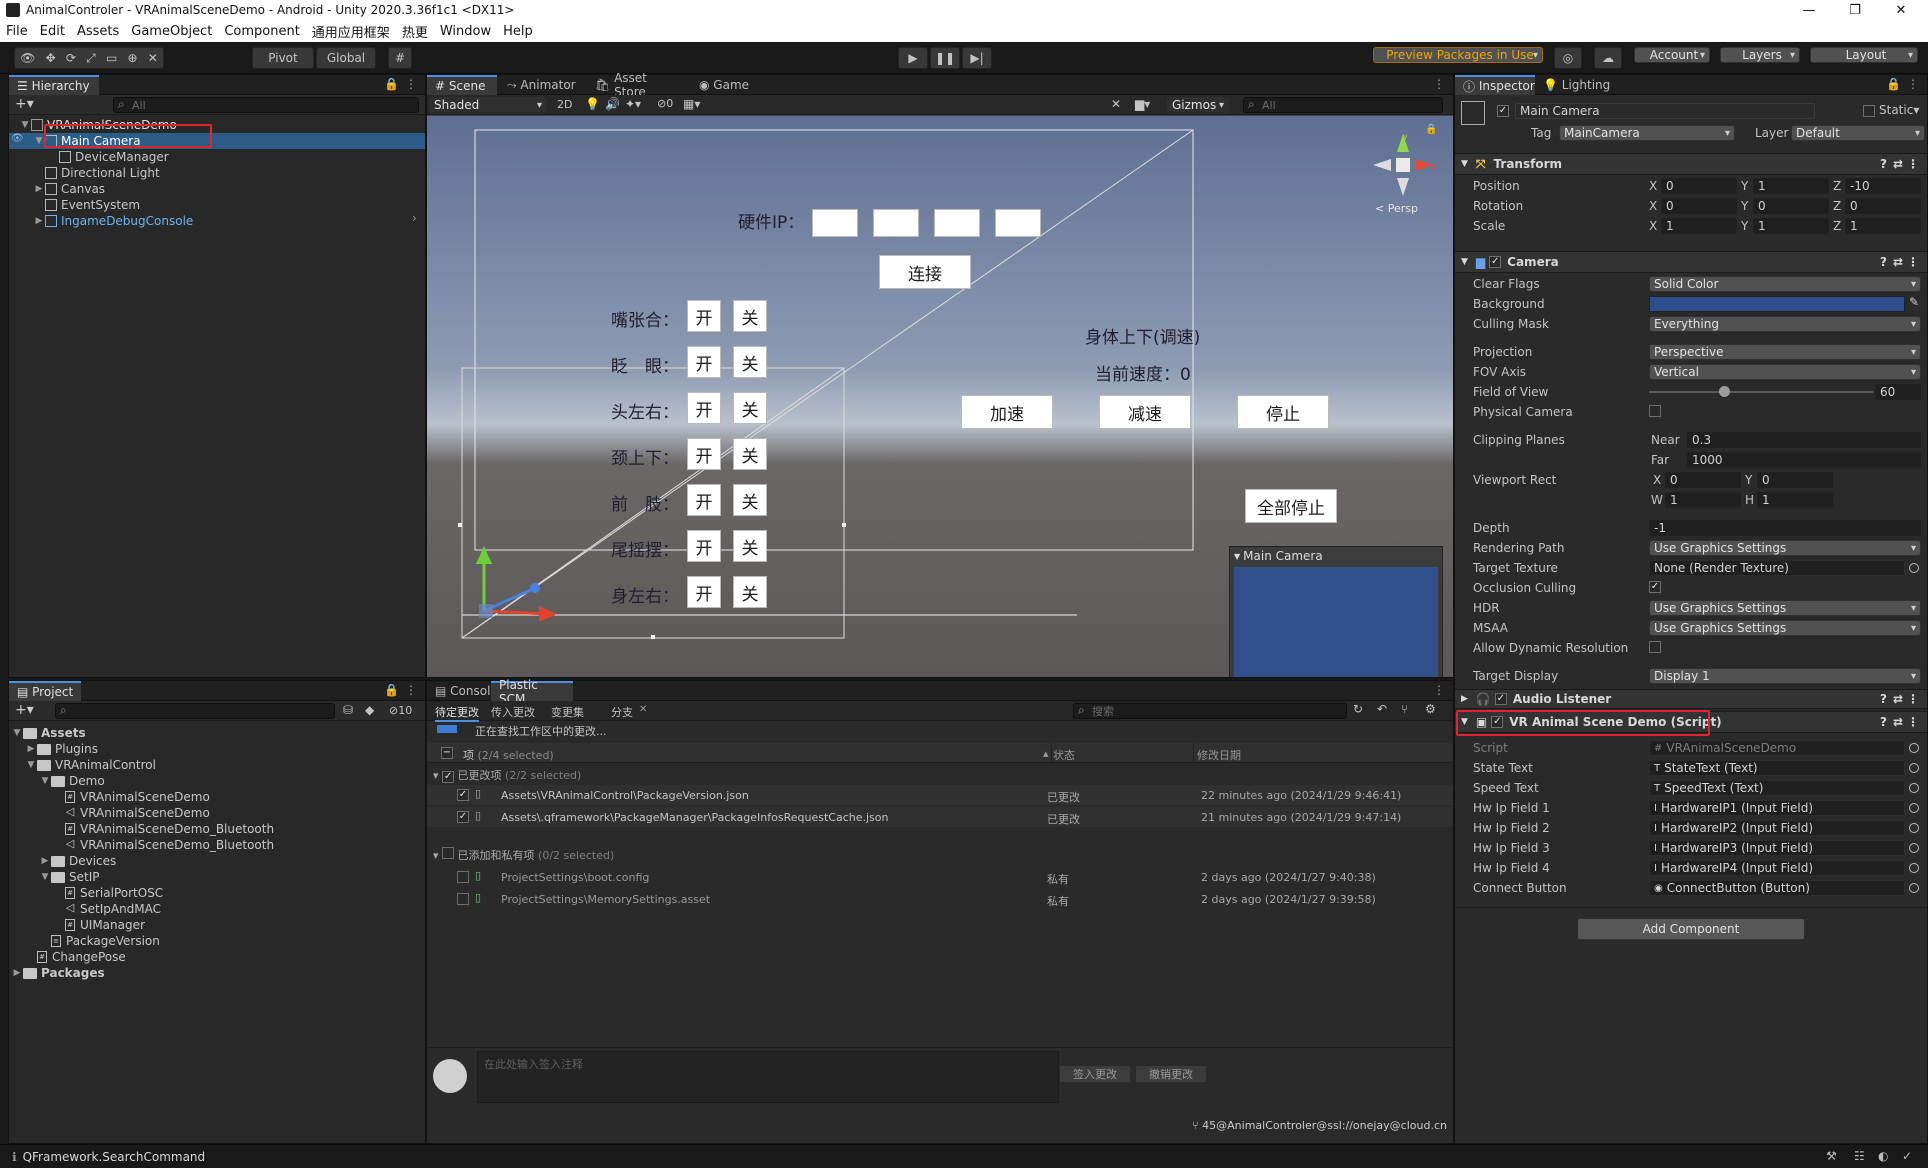 The height and width of the screenshot is (1168, 1928). Describe the element at coordinates (507, 775) in the screenshot. I see `group-changed-header: ▾ ✓ 已更改项 (2/2 selected)` at that location.